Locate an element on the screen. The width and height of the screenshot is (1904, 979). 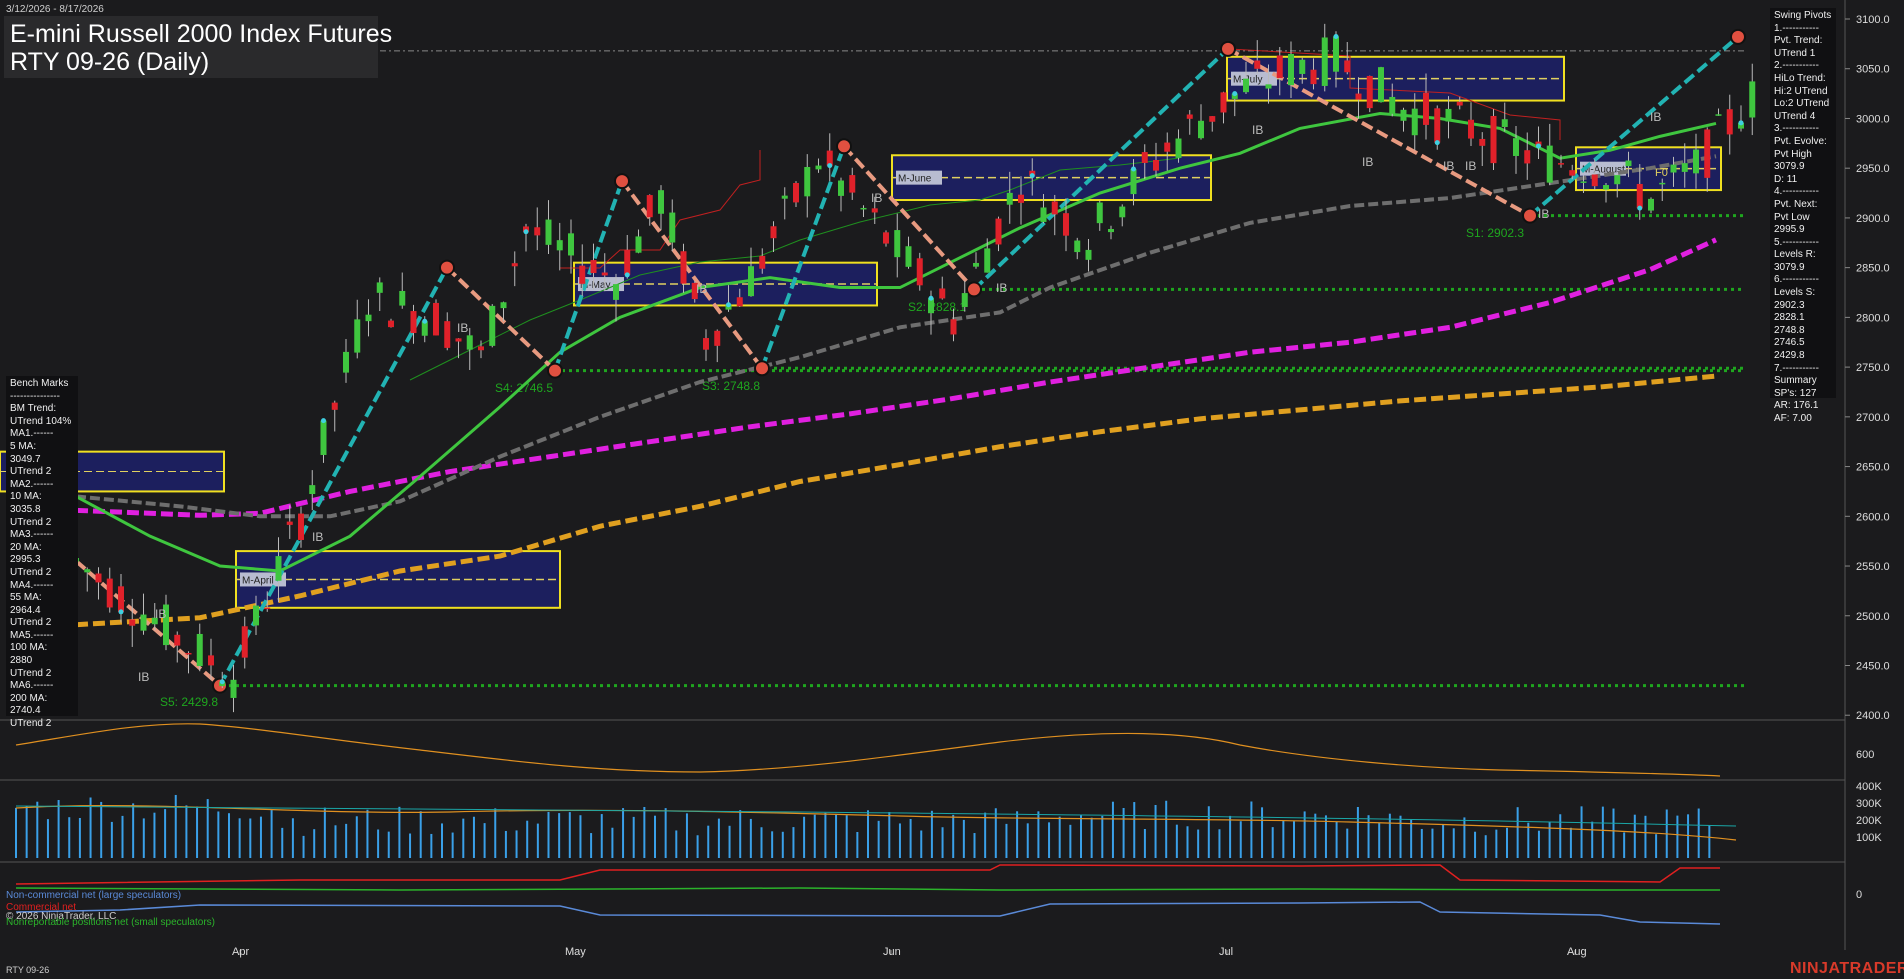
bench-panel-line: UTrend 2 is located at coordinates (31, 472).